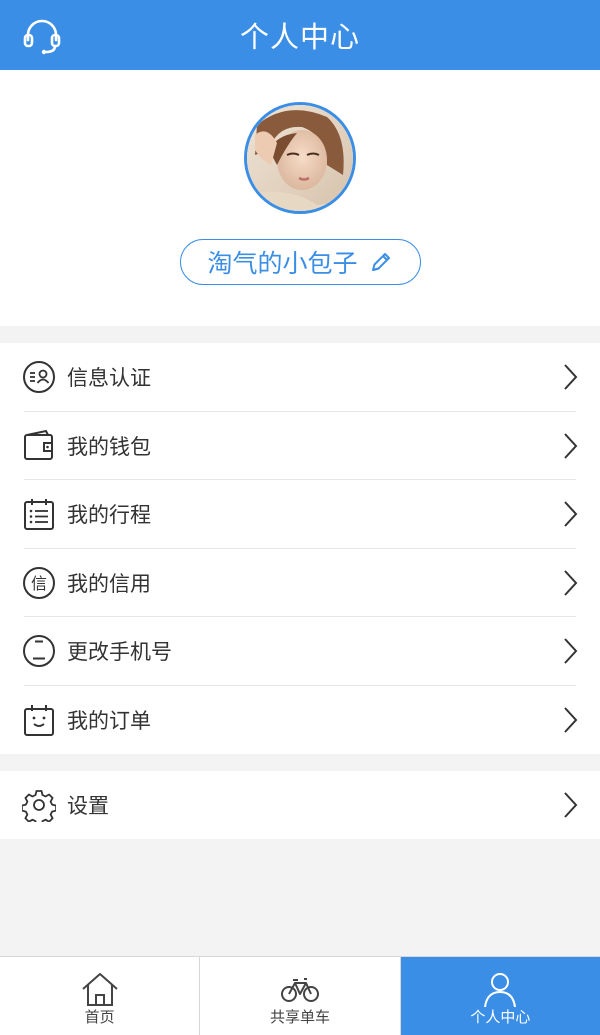 The image size is (600, 1035). What do you see at coordinates (500, 990) in the screenshot?
I see `user-icon` at bounding box center [500, 990].